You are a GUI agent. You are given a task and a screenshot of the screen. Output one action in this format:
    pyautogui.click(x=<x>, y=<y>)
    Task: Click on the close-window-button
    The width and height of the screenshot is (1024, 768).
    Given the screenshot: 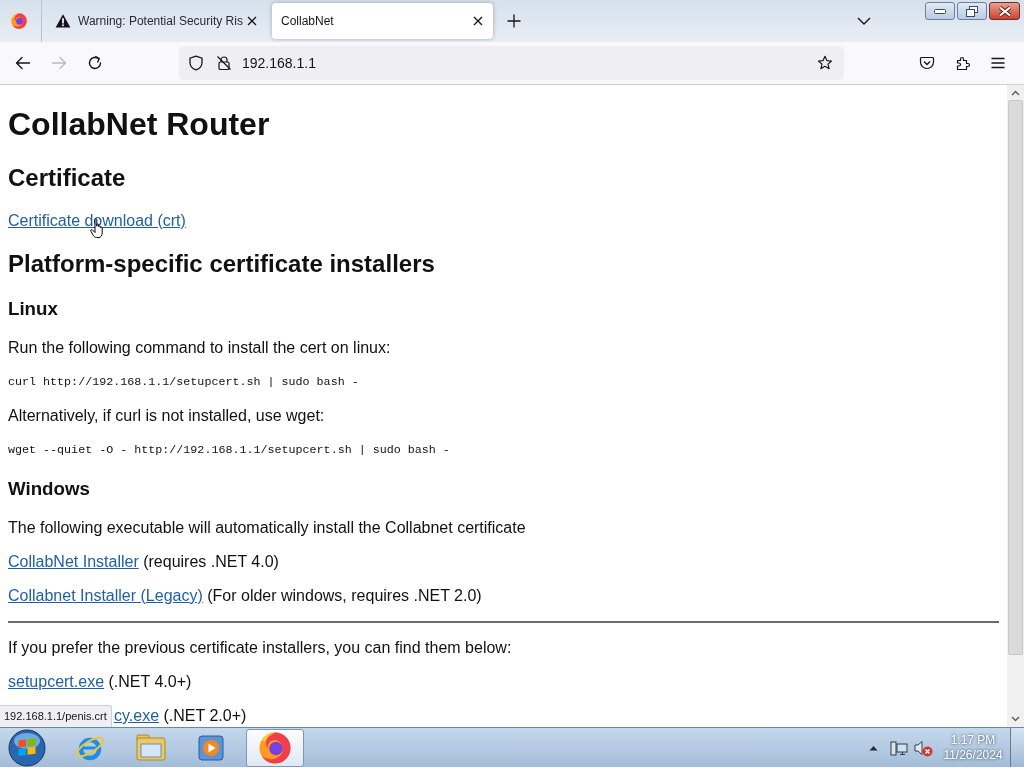 What is the action you would take?
    pyautogui.click(x=1004, y=11)
    